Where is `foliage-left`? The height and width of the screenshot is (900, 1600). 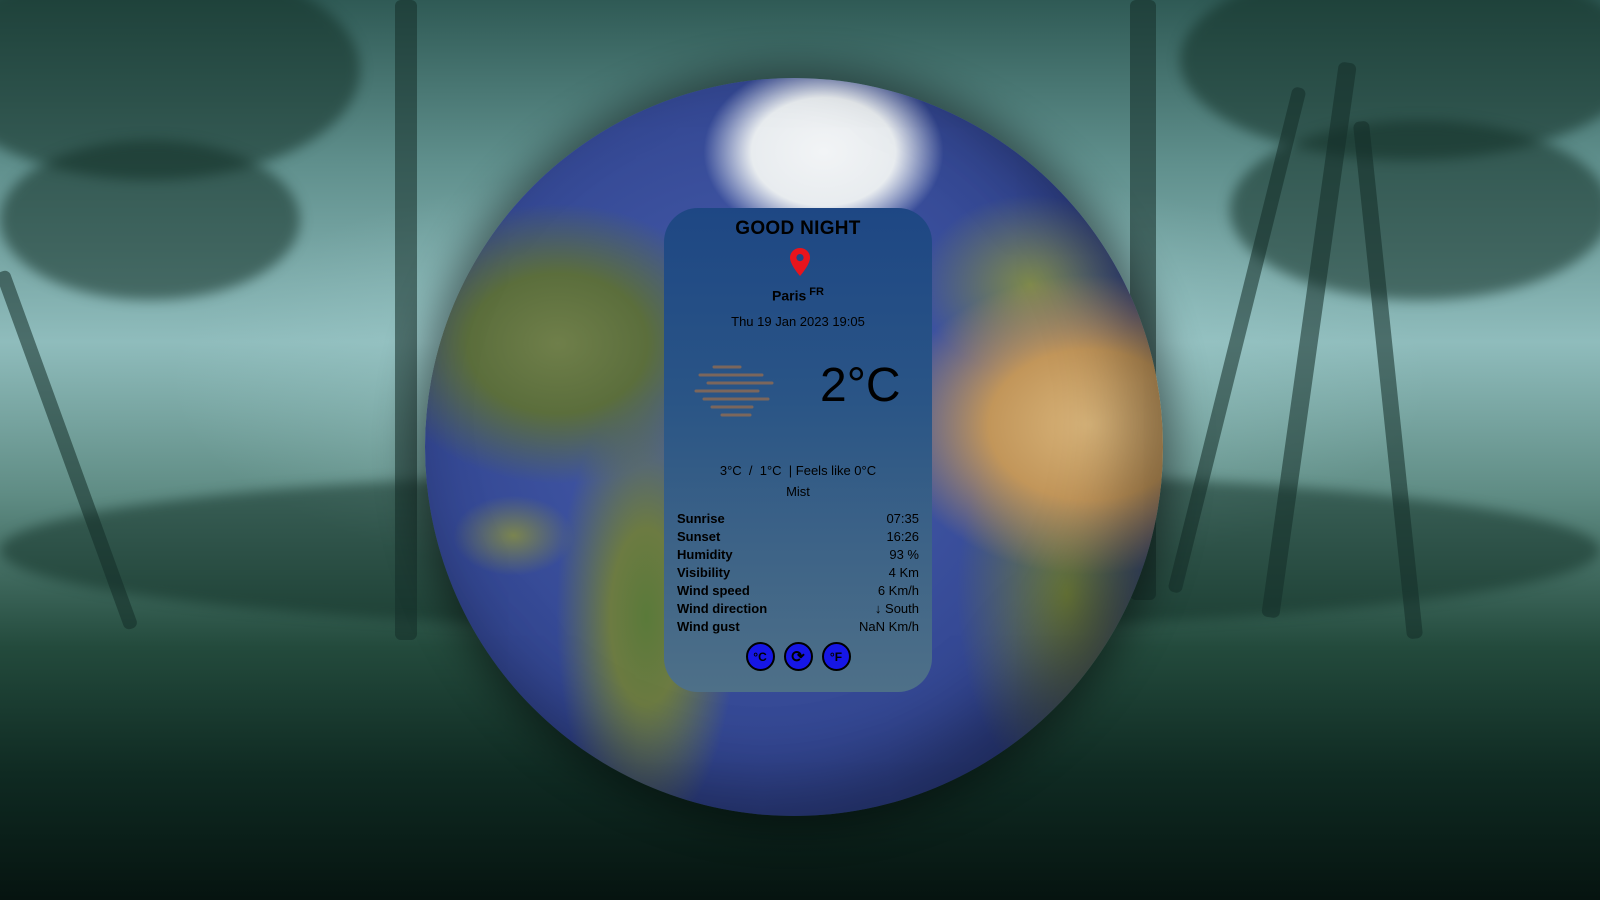
foliage-left is located at coordinates (150, 220).